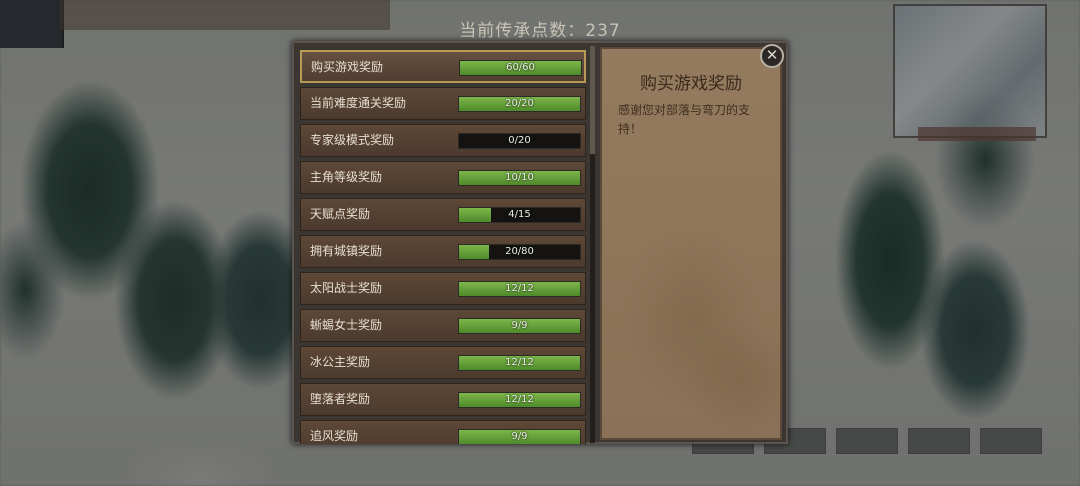 The height and width of the screenshot is (486, 1080). Describe the element at coordinates (340, 399) in the screenshot. I see `reward-label: 堕落者奖励` at that location.